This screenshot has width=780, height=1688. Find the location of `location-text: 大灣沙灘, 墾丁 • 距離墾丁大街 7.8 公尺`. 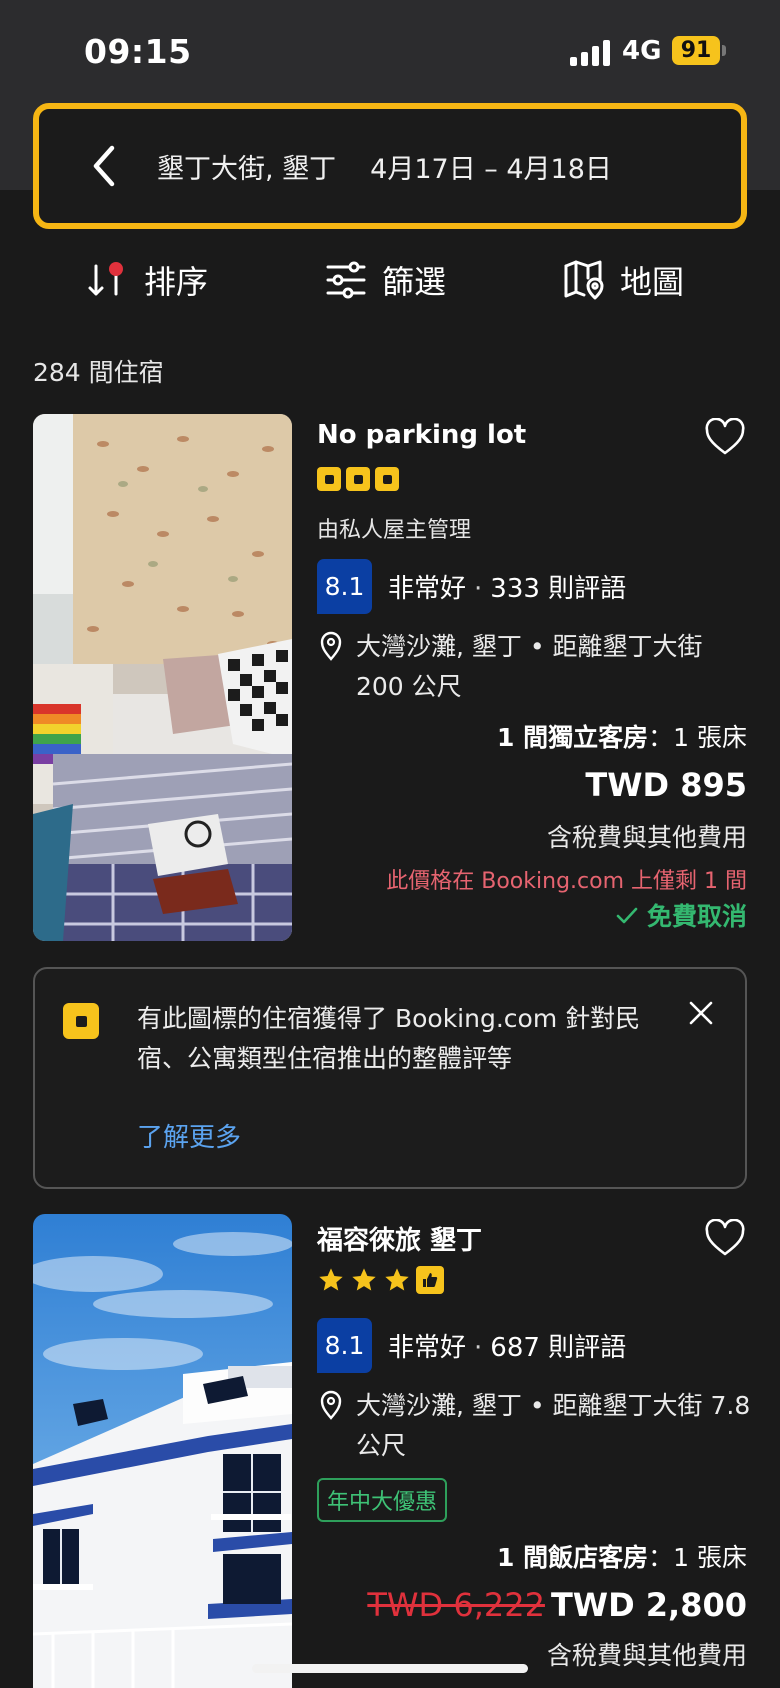

location-text: 大灣沙灘, 墾丁 • 距離墾丁大街 7.8 公尺 is located at coordinates (553, 1425).